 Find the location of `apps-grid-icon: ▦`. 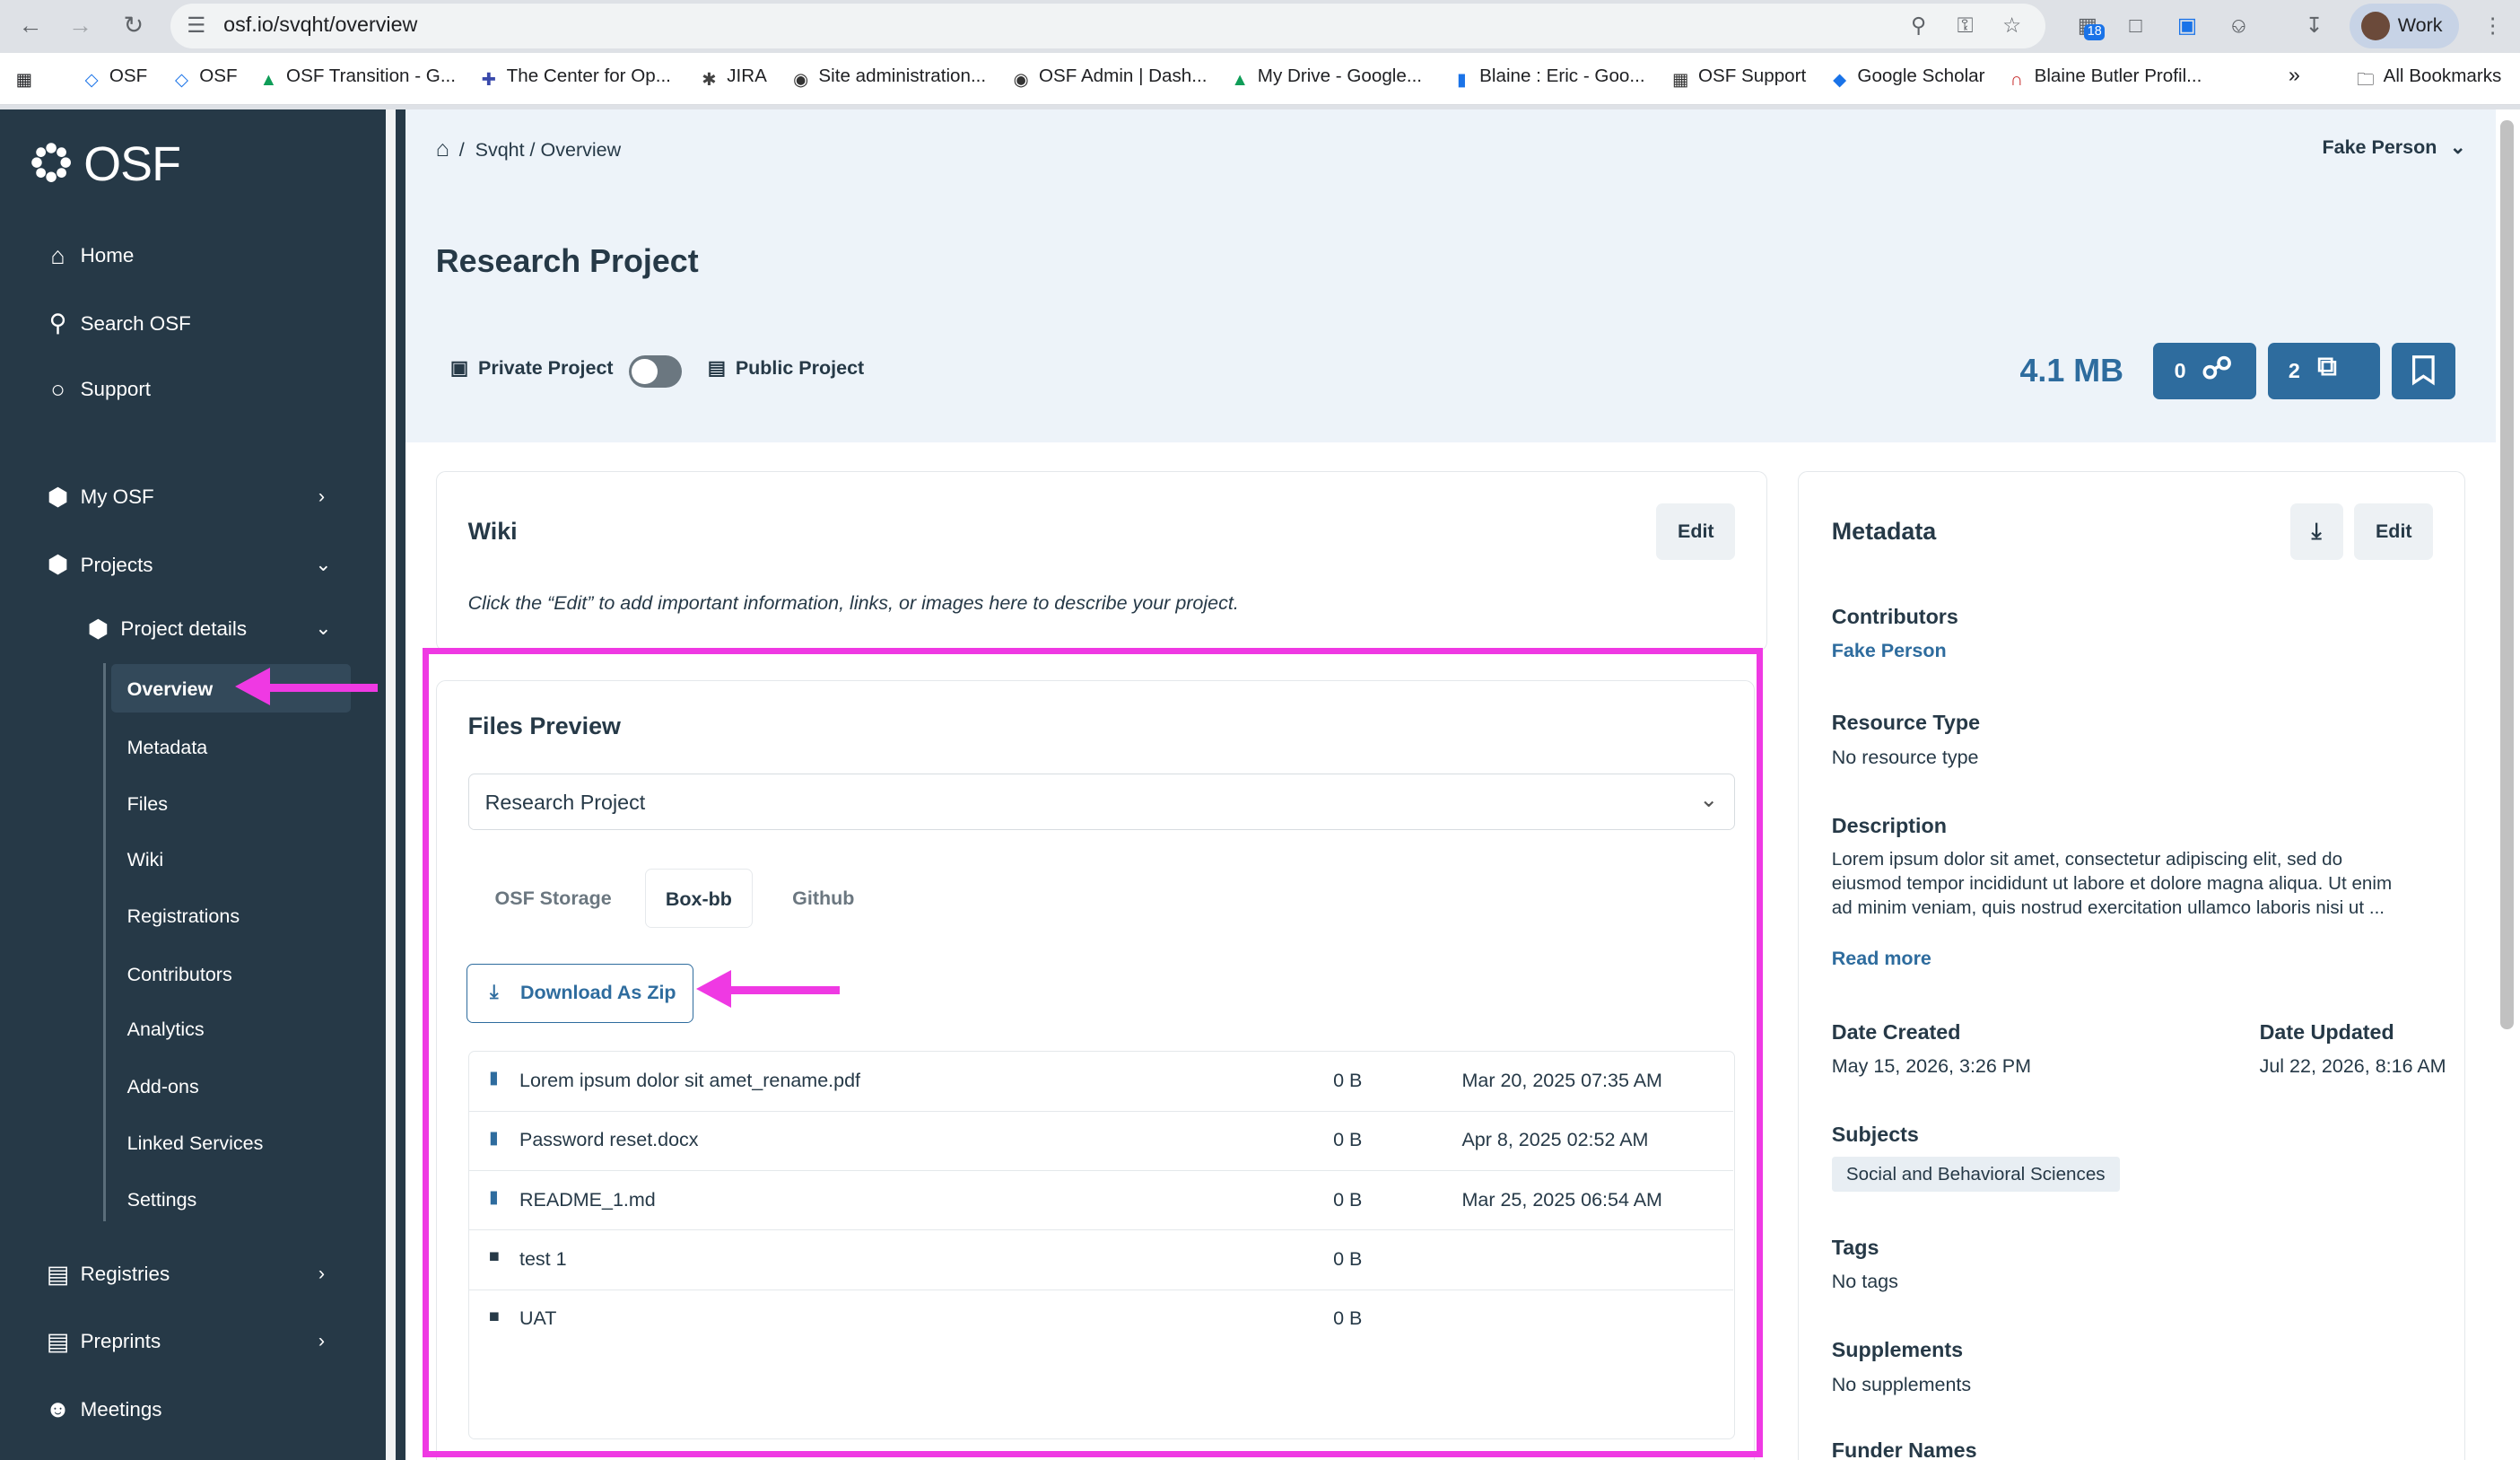

apps-grid-icon: ▦ is located at coordinates (27, 78).